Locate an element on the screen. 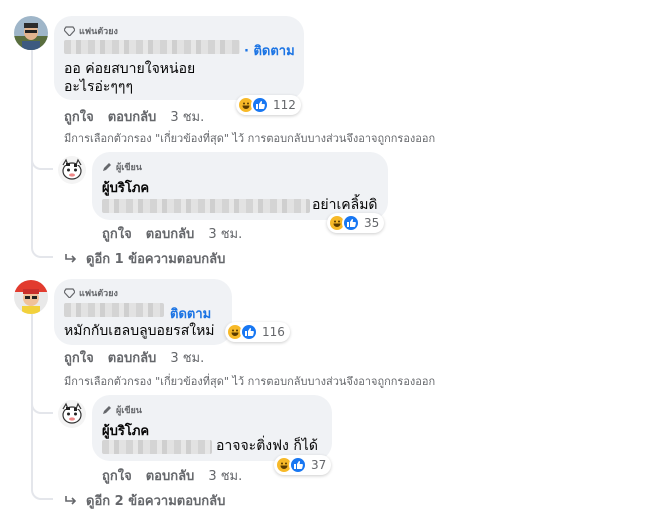 The width and height of the screenshot is (666, 512). follow-link: ติดตาม is located at coordinates (190, 313).